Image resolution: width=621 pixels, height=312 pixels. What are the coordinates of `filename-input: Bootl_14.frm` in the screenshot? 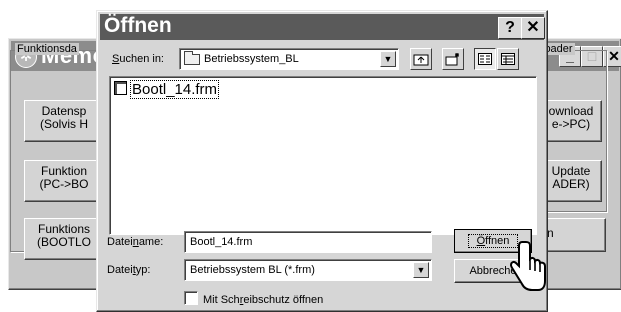 It's located at (308, 242).